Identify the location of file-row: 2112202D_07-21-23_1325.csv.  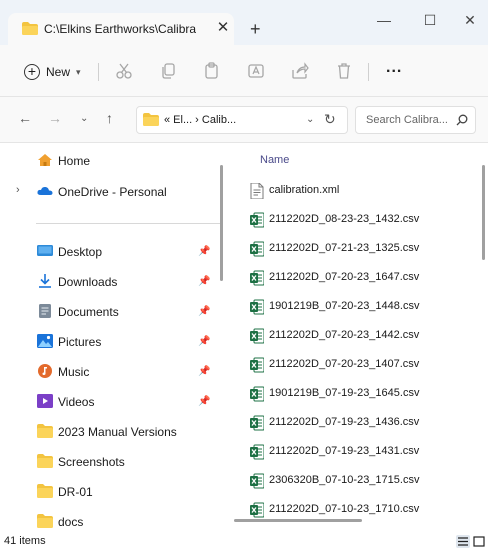
(359, 249).